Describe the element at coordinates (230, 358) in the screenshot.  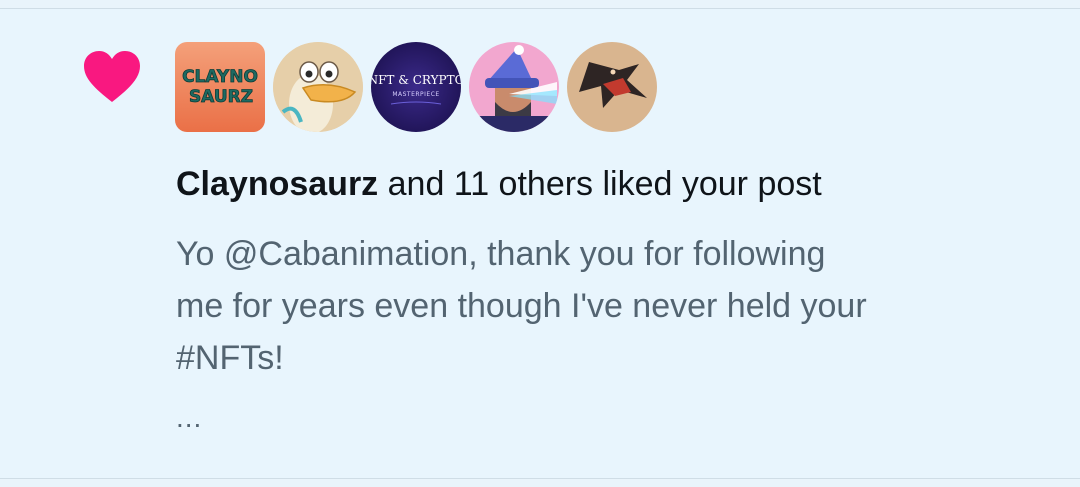
I see `post-preview-line-3: #NFTs!` at that location.